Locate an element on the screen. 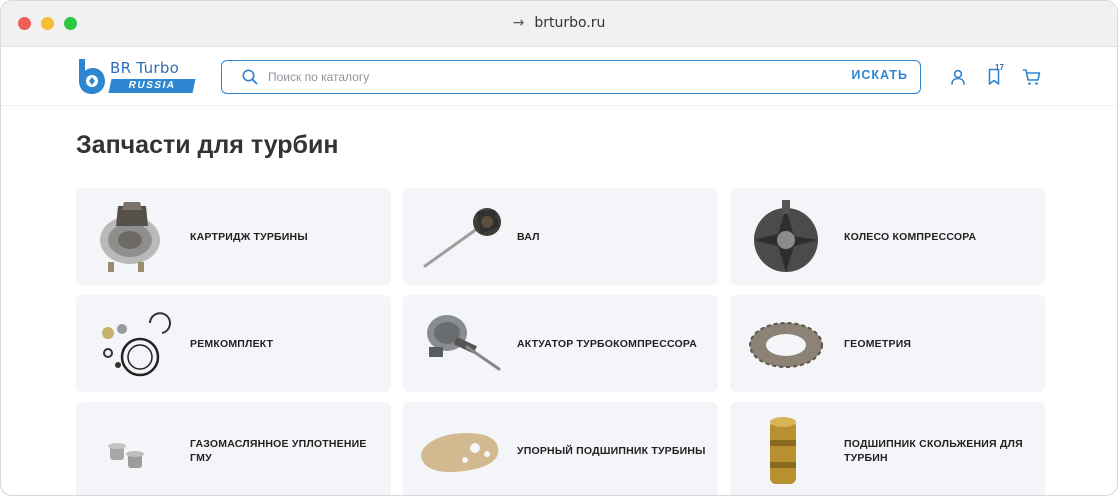 Image resolution: width=1118 pixels, height=496 pixels. category-card-thrust-bearing: УПОРНЫЙ ПОДШИПНИК ТУРБИНЫ is located at coordinates (560, 448).